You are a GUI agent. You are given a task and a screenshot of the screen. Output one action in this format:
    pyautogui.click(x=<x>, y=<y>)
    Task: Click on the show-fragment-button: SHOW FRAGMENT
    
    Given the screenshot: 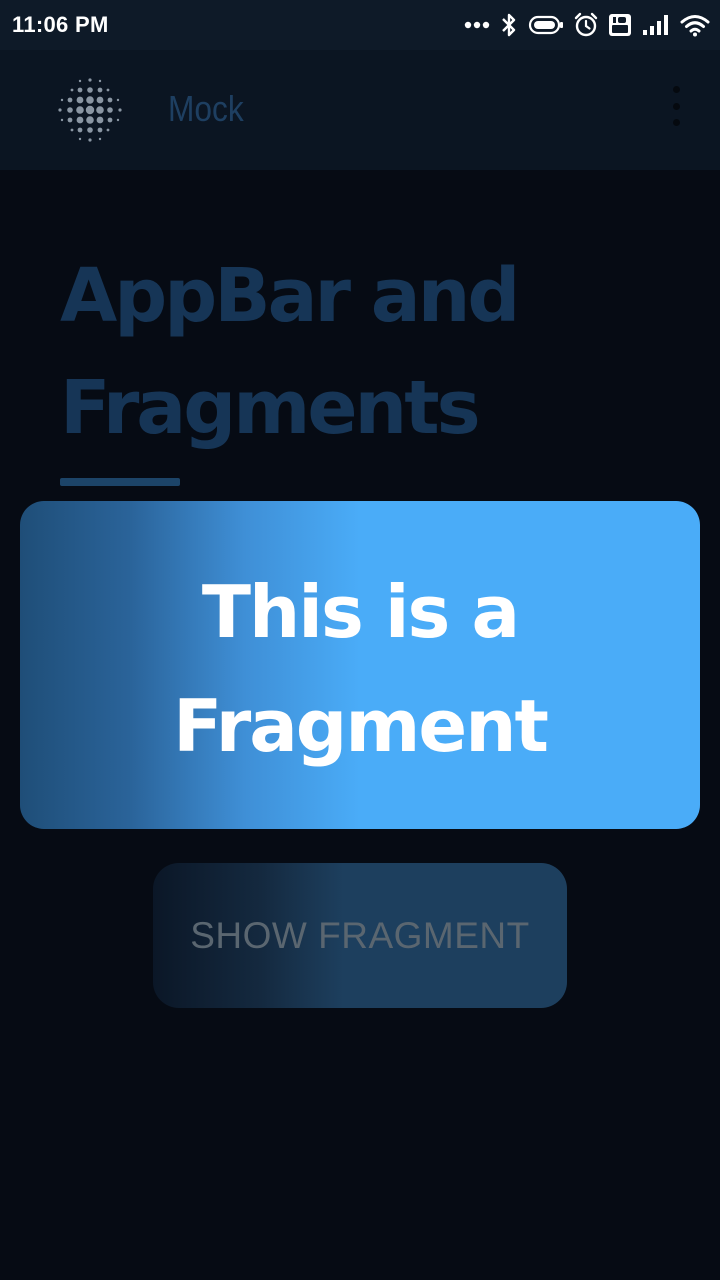 What is the action you would take?
    pyautogui.click(x=360, y=935)
    